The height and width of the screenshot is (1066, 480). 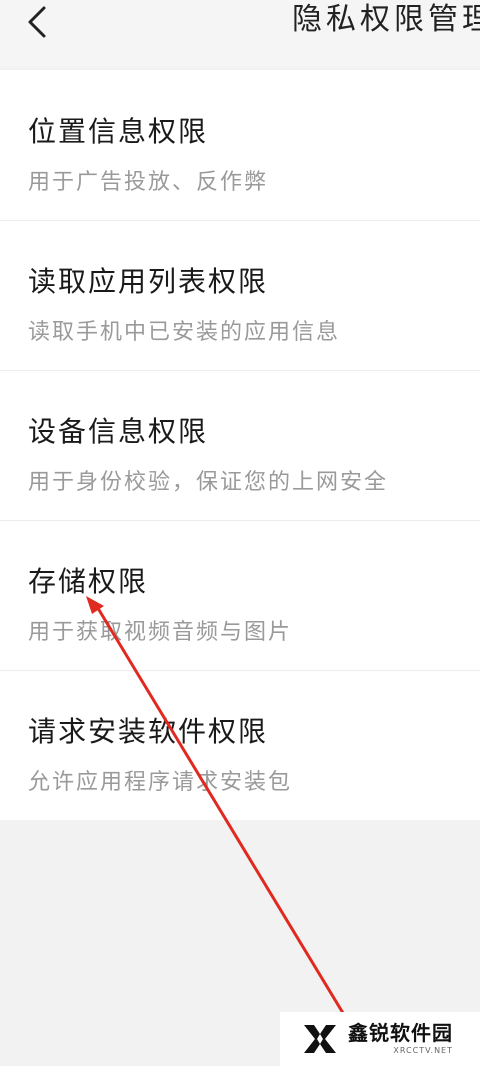 I want to click on watermark-name: 鑫锐软件园, so click(x=400, y=1033).